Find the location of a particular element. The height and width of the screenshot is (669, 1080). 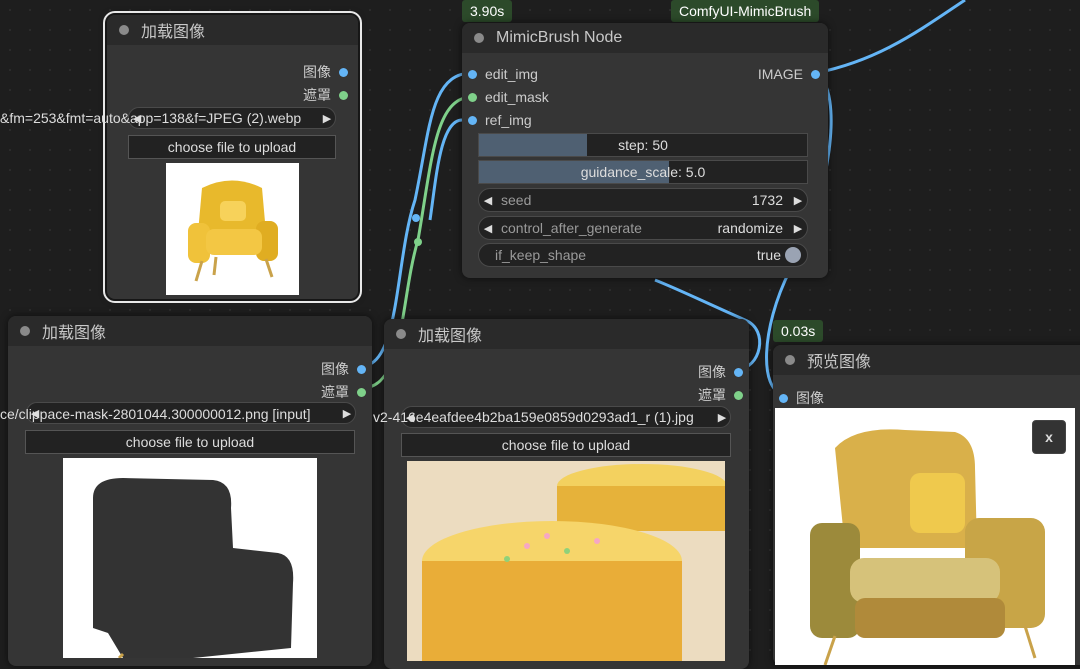

toggle-knob-icon is located at coordinates (793, 255).